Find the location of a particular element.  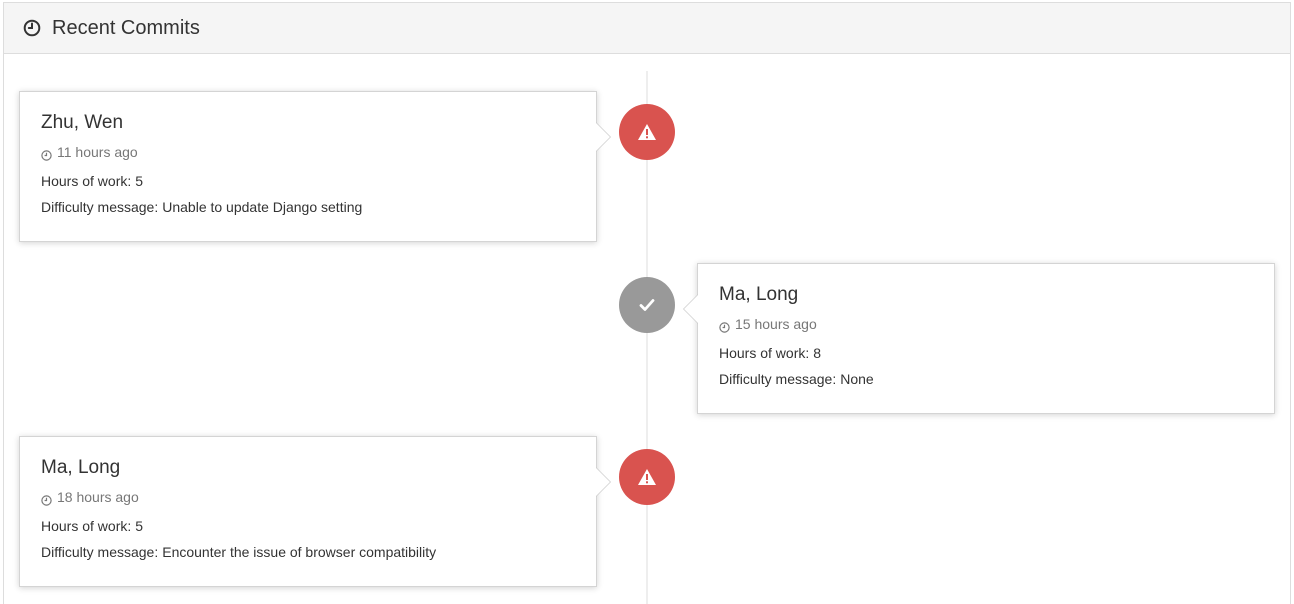

commit-time-text: 18 hours ago is located at coordinates (98, 497).